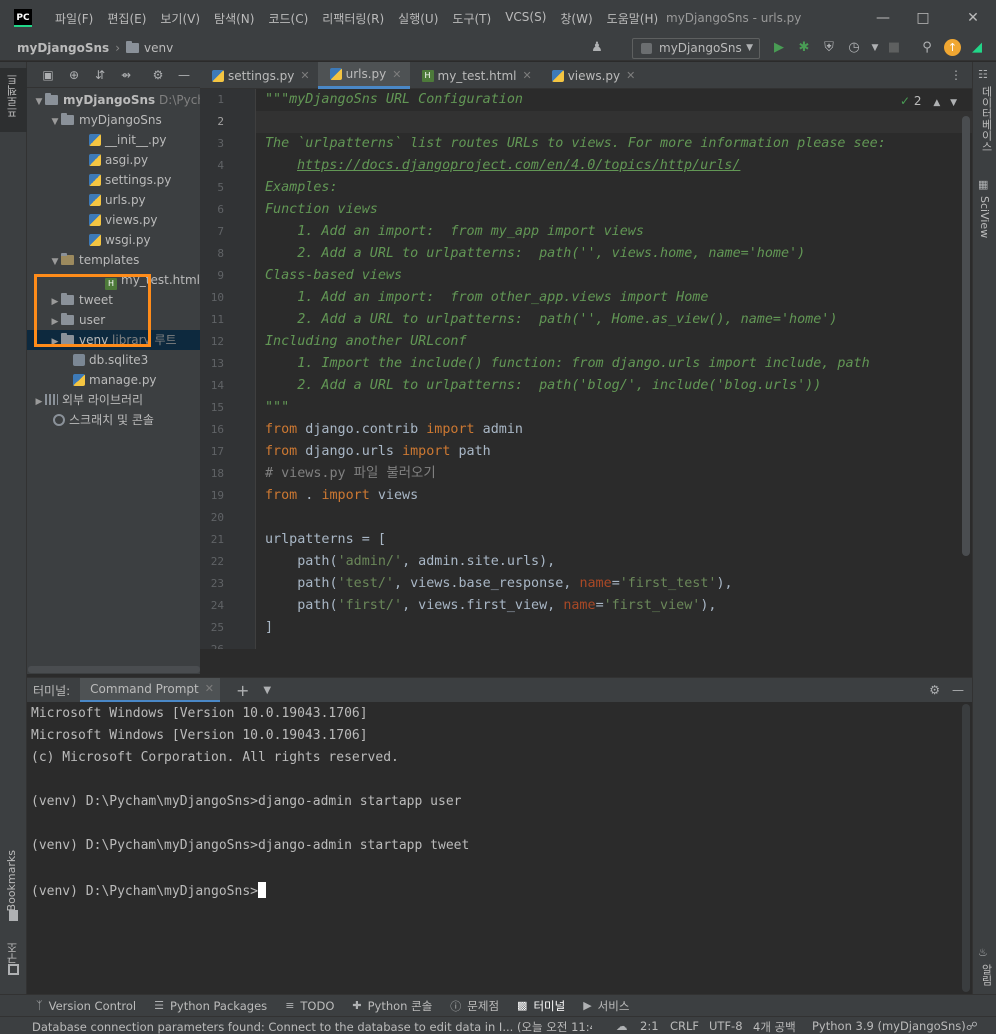  What do you see at coordinates (126, 75) in the screenshot?
I see `collapse-all-icon: ⇴` at bounding box center [126, 75].